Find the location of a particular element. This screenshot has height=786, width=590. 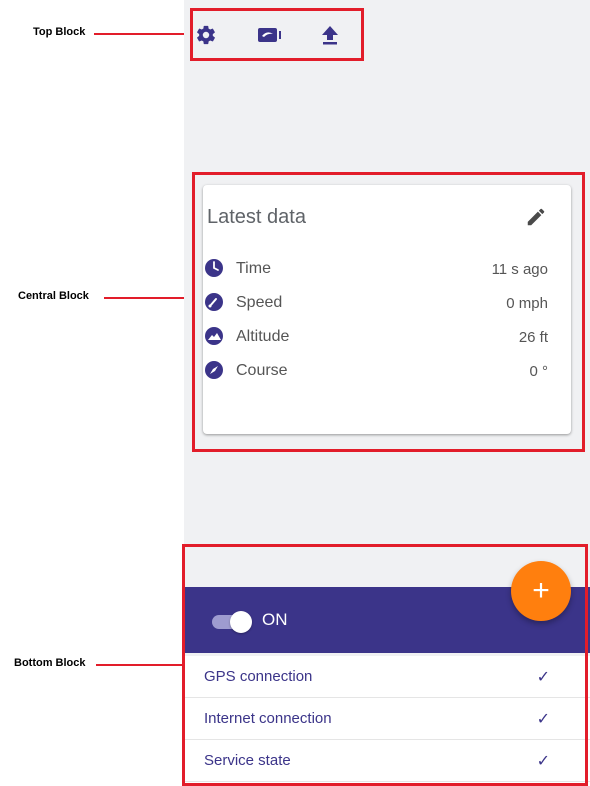

annotation-top-line is located at coordinates (142, 34).